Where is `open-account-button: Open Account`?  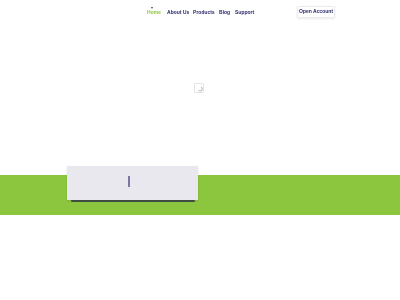
open-account-button: Open Account is located at coordinates (316, 12).